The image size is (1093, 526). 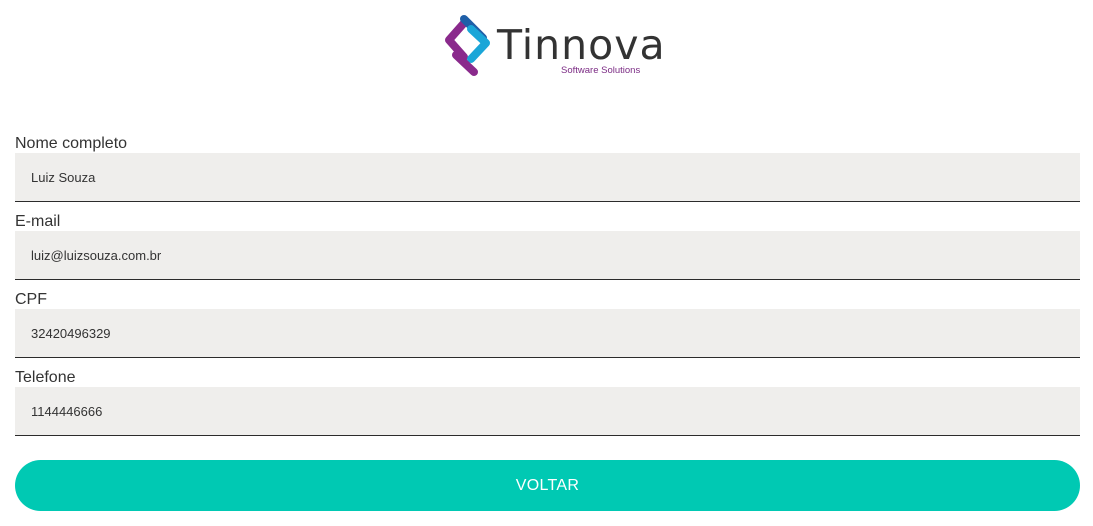 I want to click on brand-tagline: Software Solutions, so click(x=601, y=70).